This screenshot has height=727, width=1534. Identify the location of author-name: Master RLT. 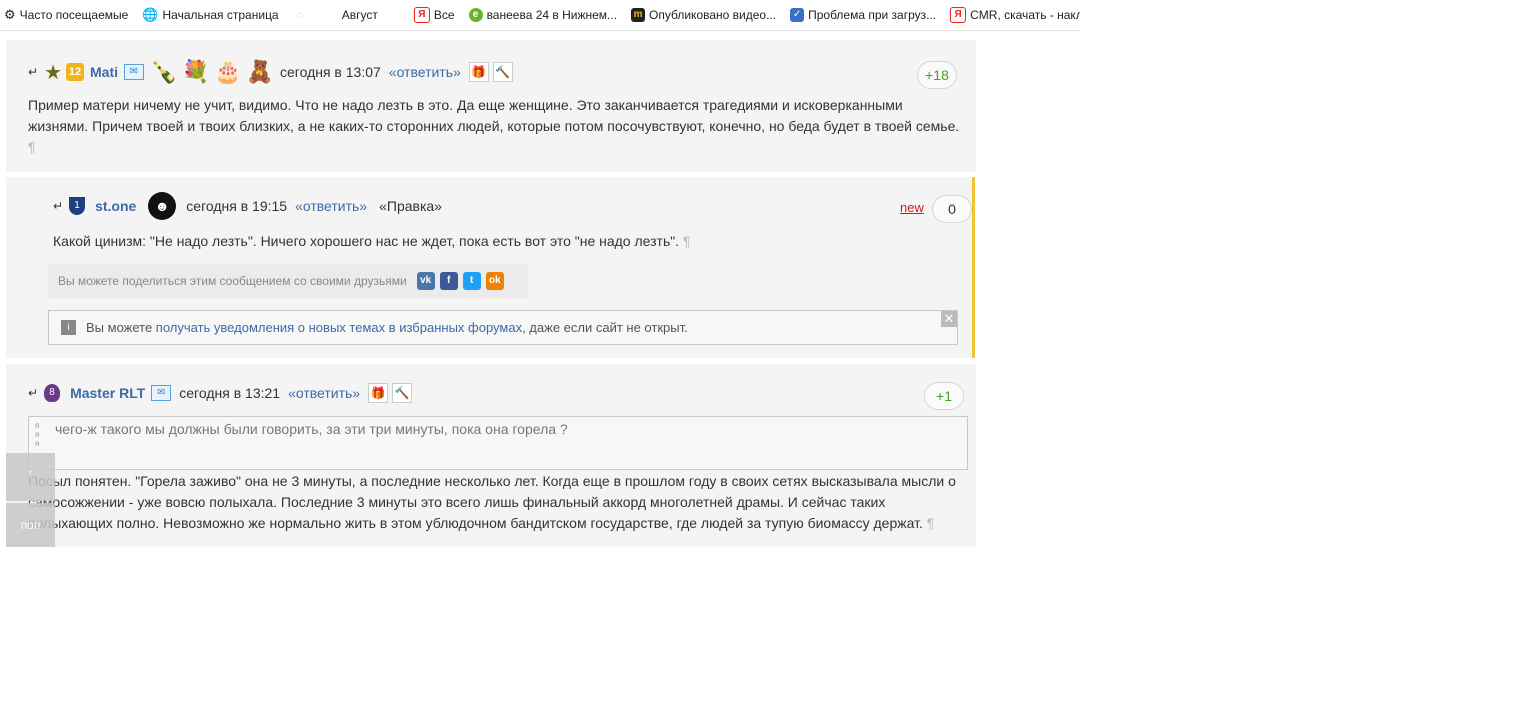
(107, 393).